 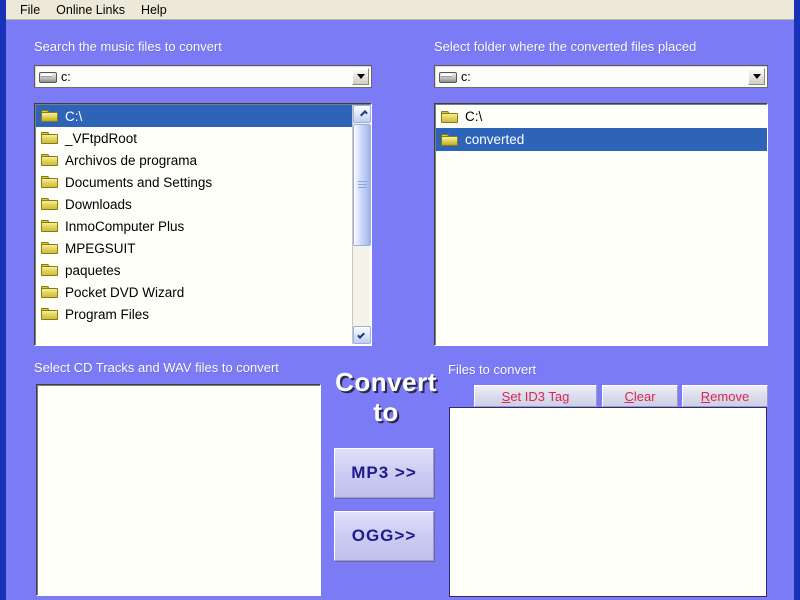 I want to click on mp3-button-label: MP3 >>, so click(x=384, y=472).